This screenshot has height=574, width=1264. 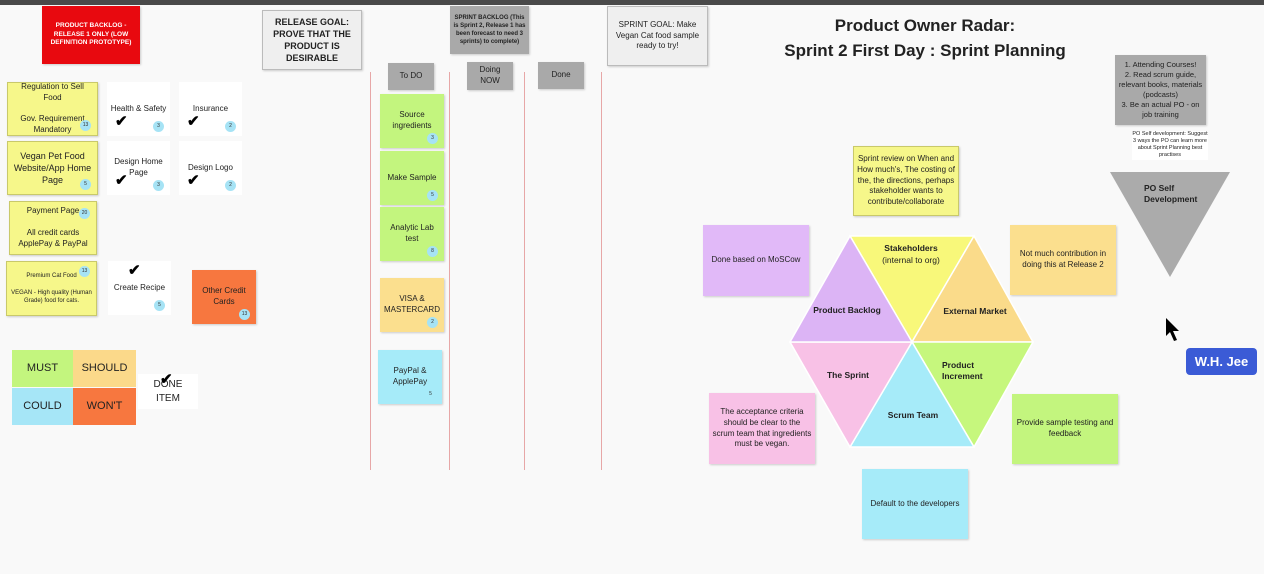 I want to click on label-product-backlog: Product Backlog, so click(x=847, y=310).